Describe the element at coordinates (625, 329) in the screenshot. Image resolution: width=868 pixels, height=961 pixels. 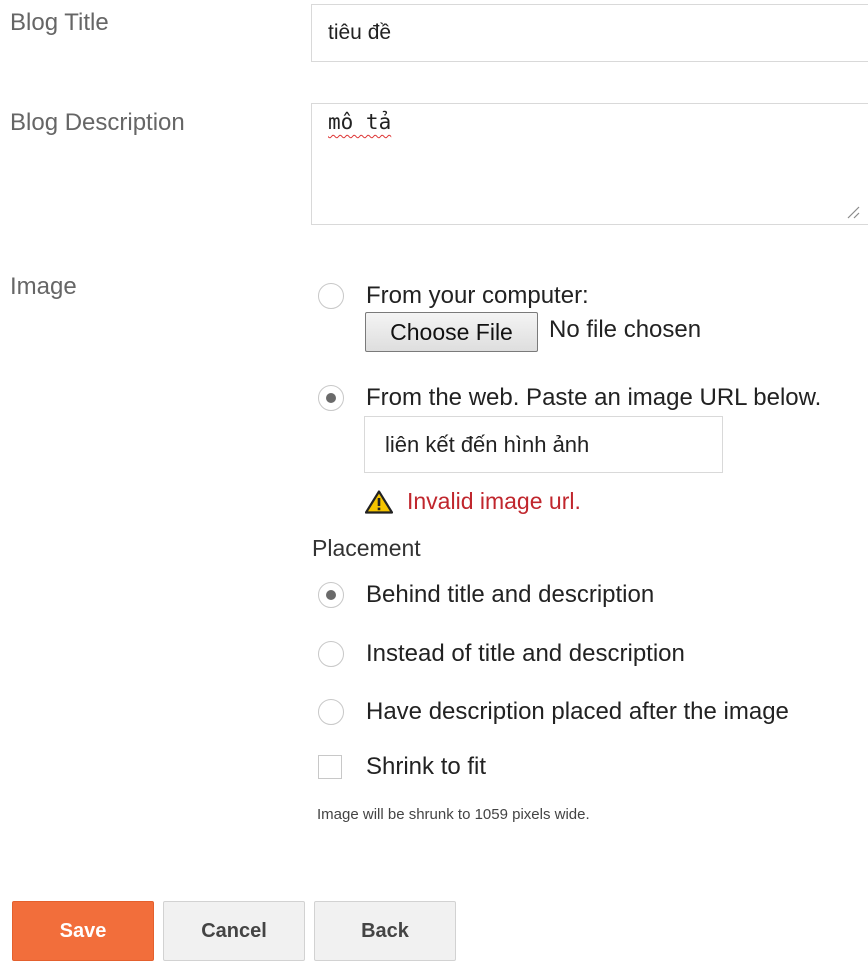
I see `no-file-chosen-text: No file chosen` at that location.